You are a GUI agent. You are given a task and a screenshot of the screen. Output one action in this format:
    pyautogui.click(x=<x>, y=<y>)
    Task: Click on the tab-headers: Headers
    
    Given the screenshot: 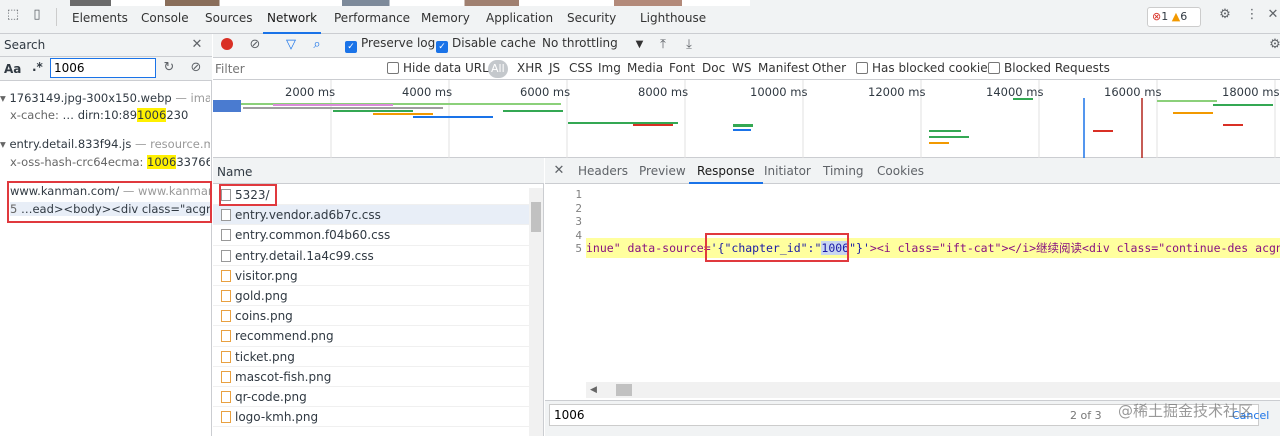 What is the action you would take?
    pyautogui.click(x=603, y=171)
    